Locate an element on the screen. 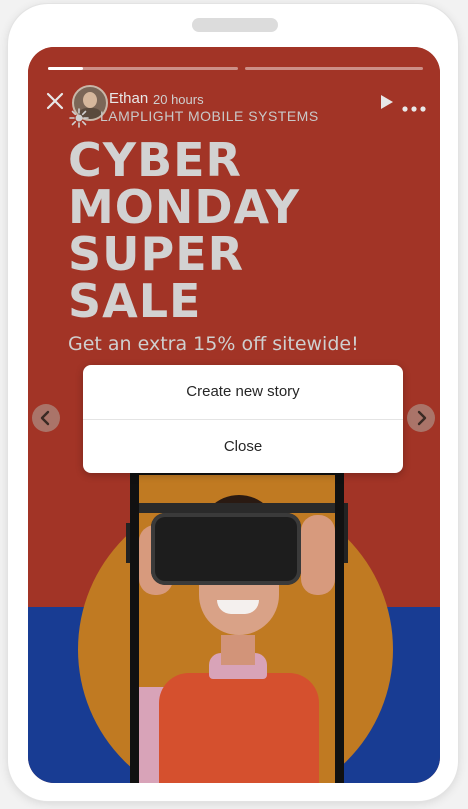 This screenshot has height=809, width=468. headline-line: SALE is located at coordinates (135, 301).